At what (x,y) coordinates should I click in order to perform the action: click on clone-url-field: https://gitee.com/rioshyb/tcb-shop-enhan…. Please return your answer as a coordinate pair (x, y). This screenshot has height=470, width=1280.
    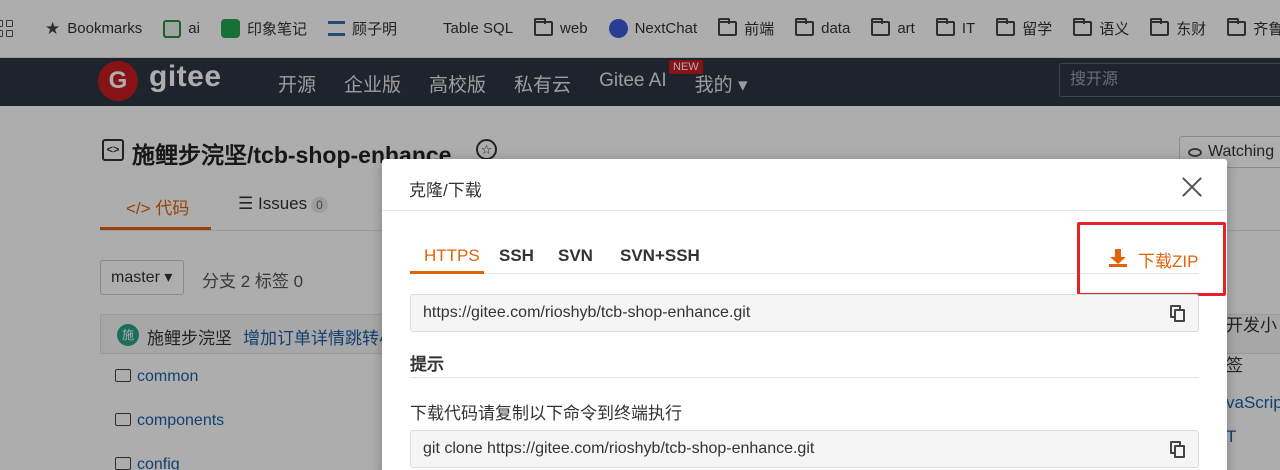
    Looking at the image, I should click on (804, 313).